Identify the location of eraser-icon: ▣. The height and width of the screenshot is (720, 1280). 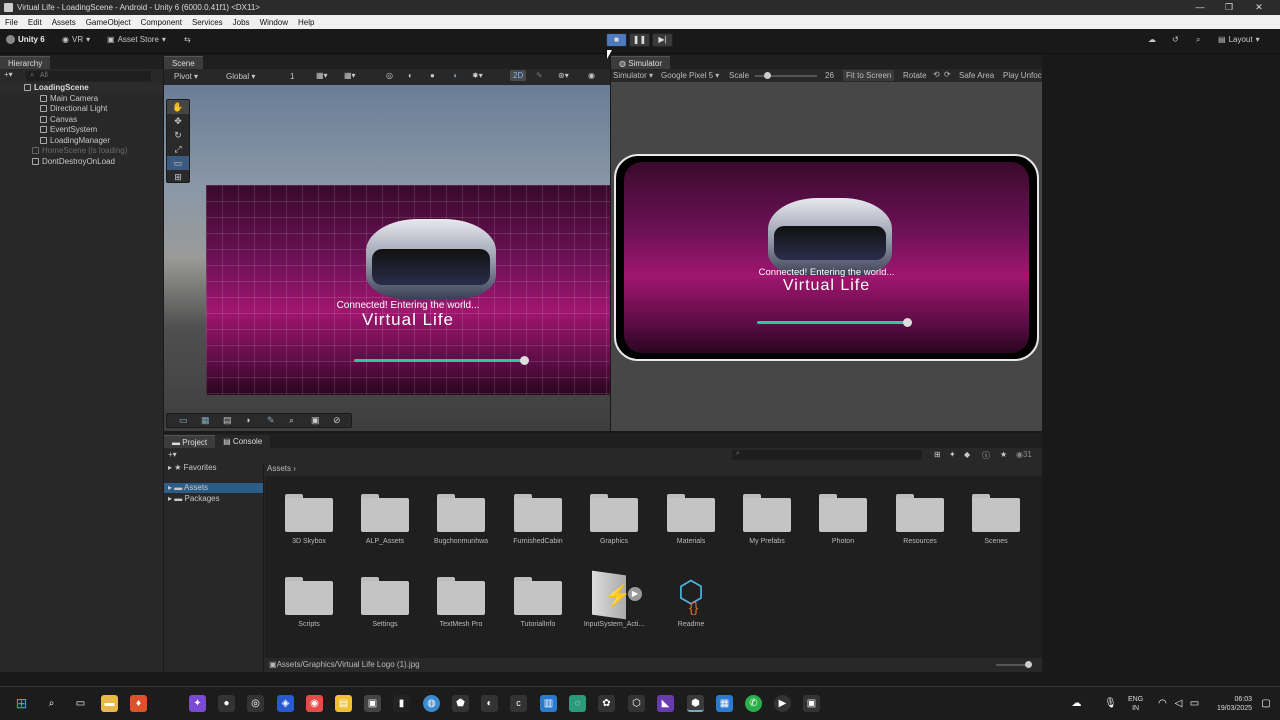
(315, 420).